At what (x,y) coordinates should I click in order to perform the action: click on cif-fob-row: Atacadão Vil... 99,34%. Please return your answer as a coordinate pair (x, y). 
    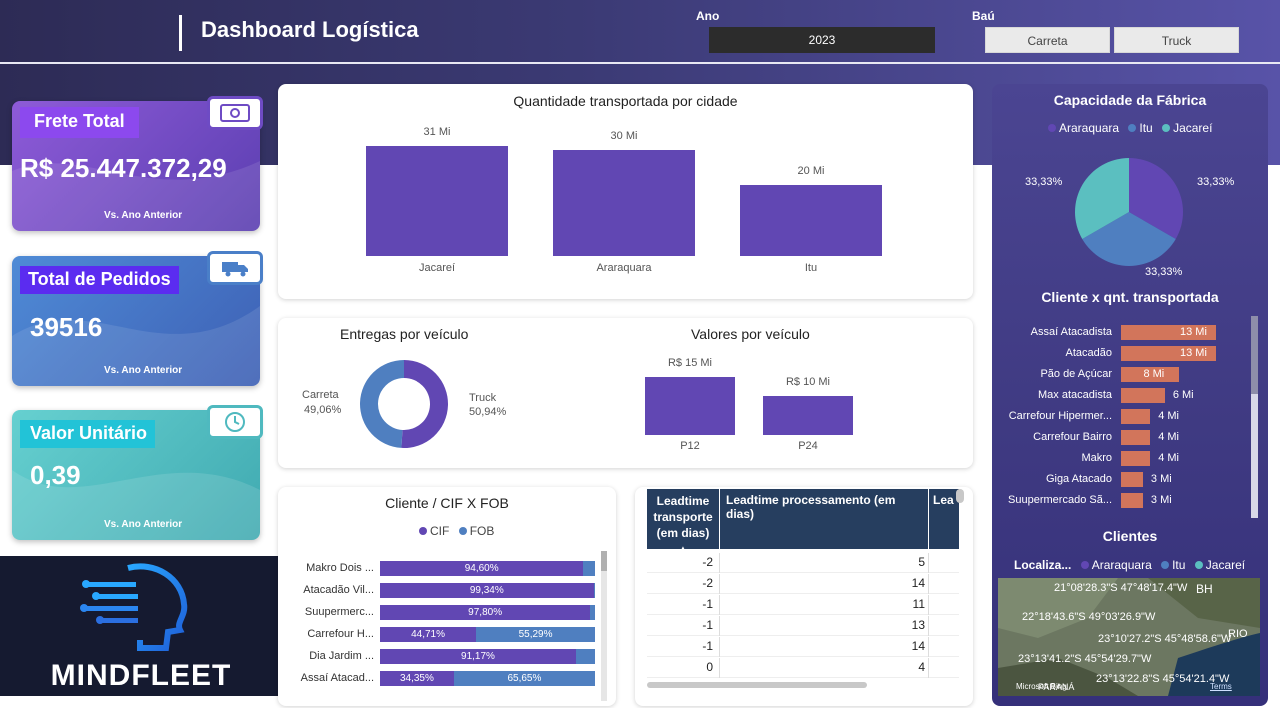
    Looking at the image, I should click on (448, 591).